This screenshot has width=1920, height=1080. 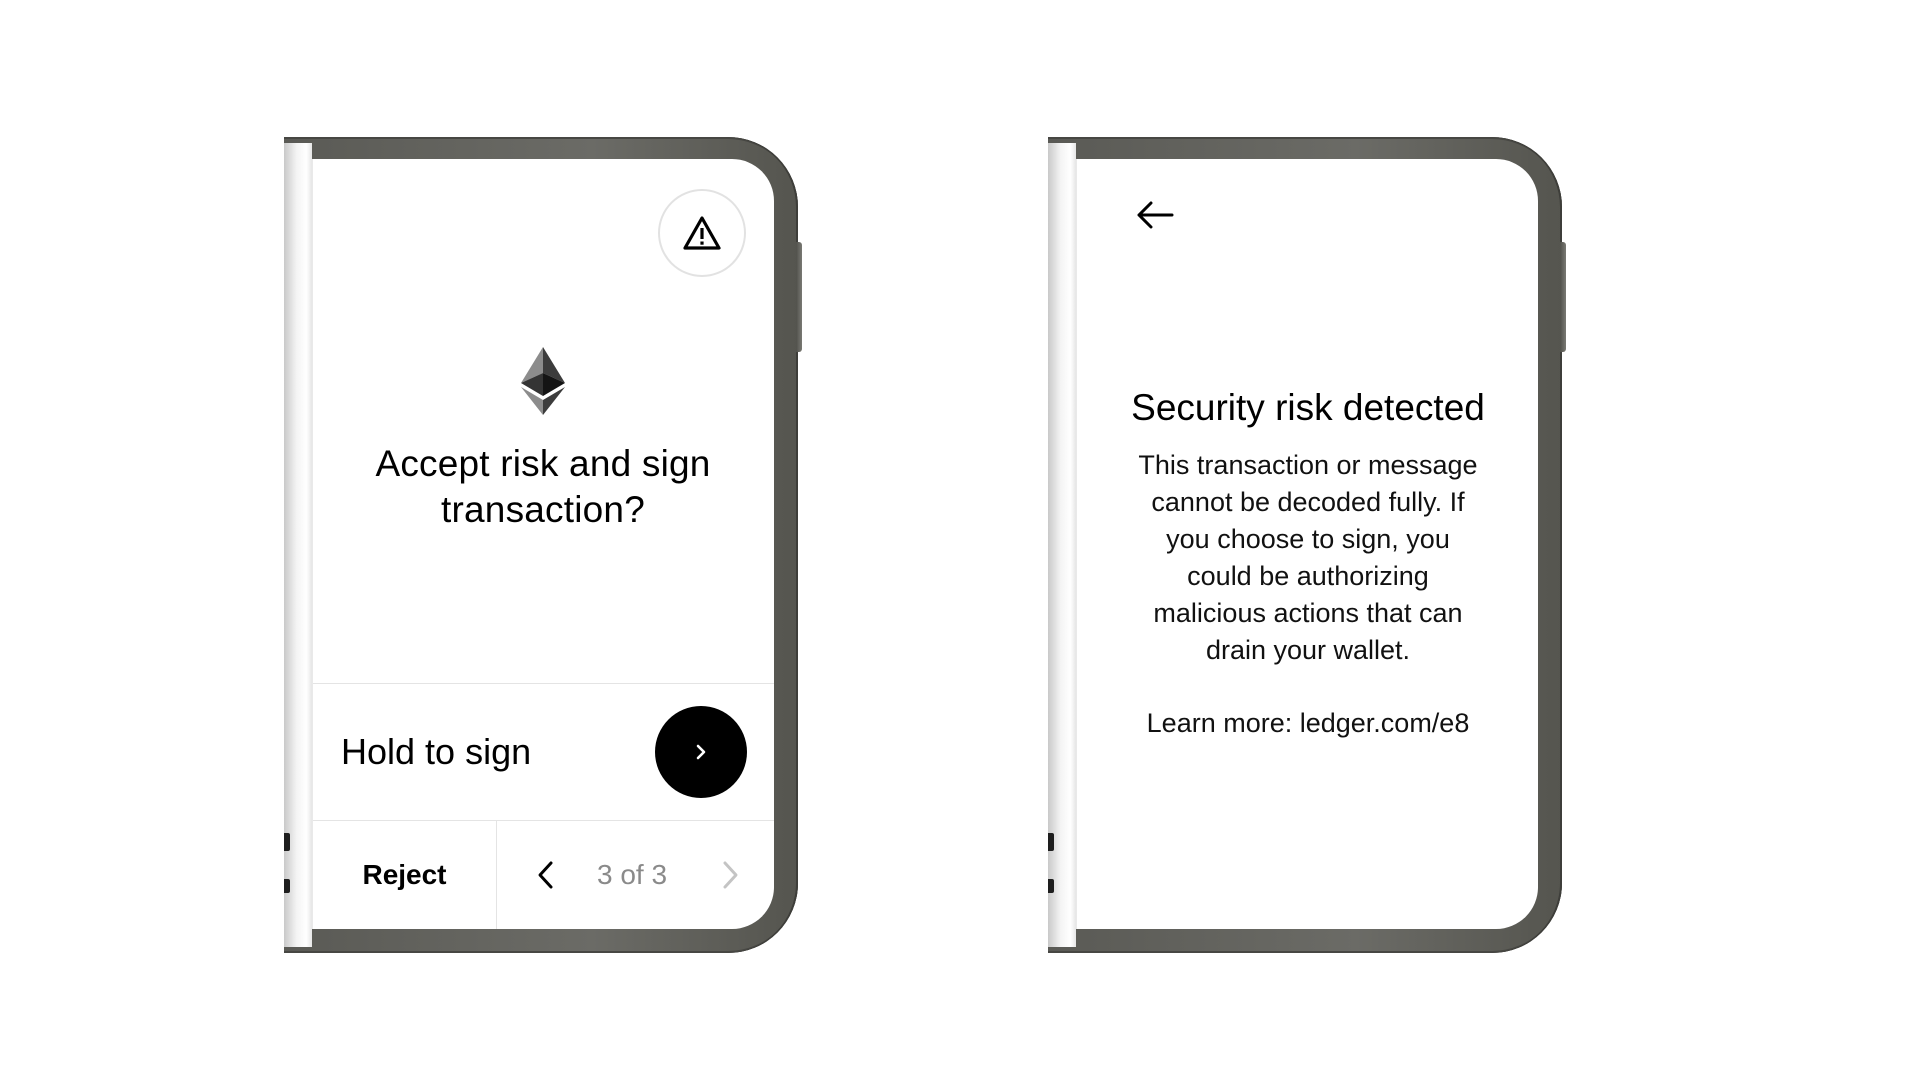 I want to click on footer-navigation: Reject 3 of 3, so click(x=543, y=875).